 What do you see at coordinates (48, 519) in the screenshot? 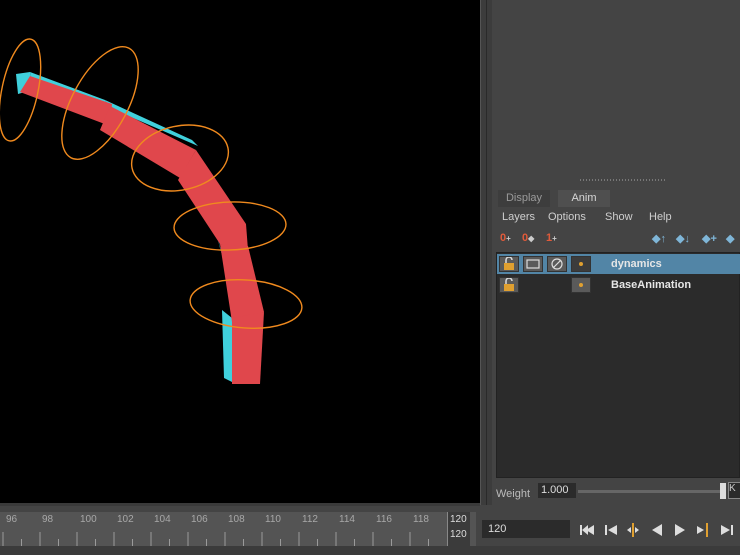
I see `tick-label: 98` at bounding box center [48, 519].